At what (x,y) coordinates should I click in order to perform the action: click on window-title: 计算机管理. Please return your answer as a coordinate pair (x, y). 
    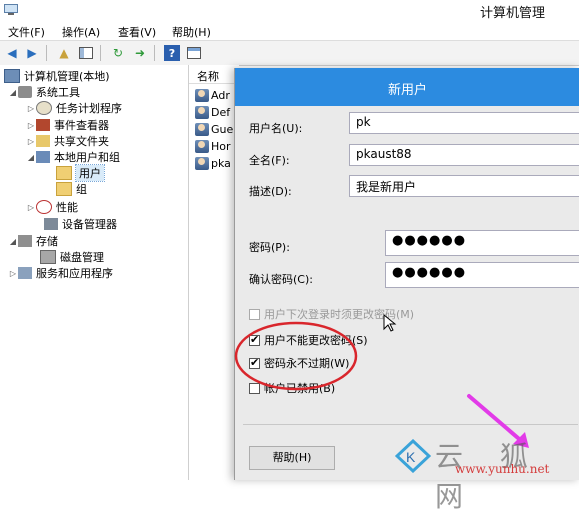
    Looking at the image, I should click on (512, 13).